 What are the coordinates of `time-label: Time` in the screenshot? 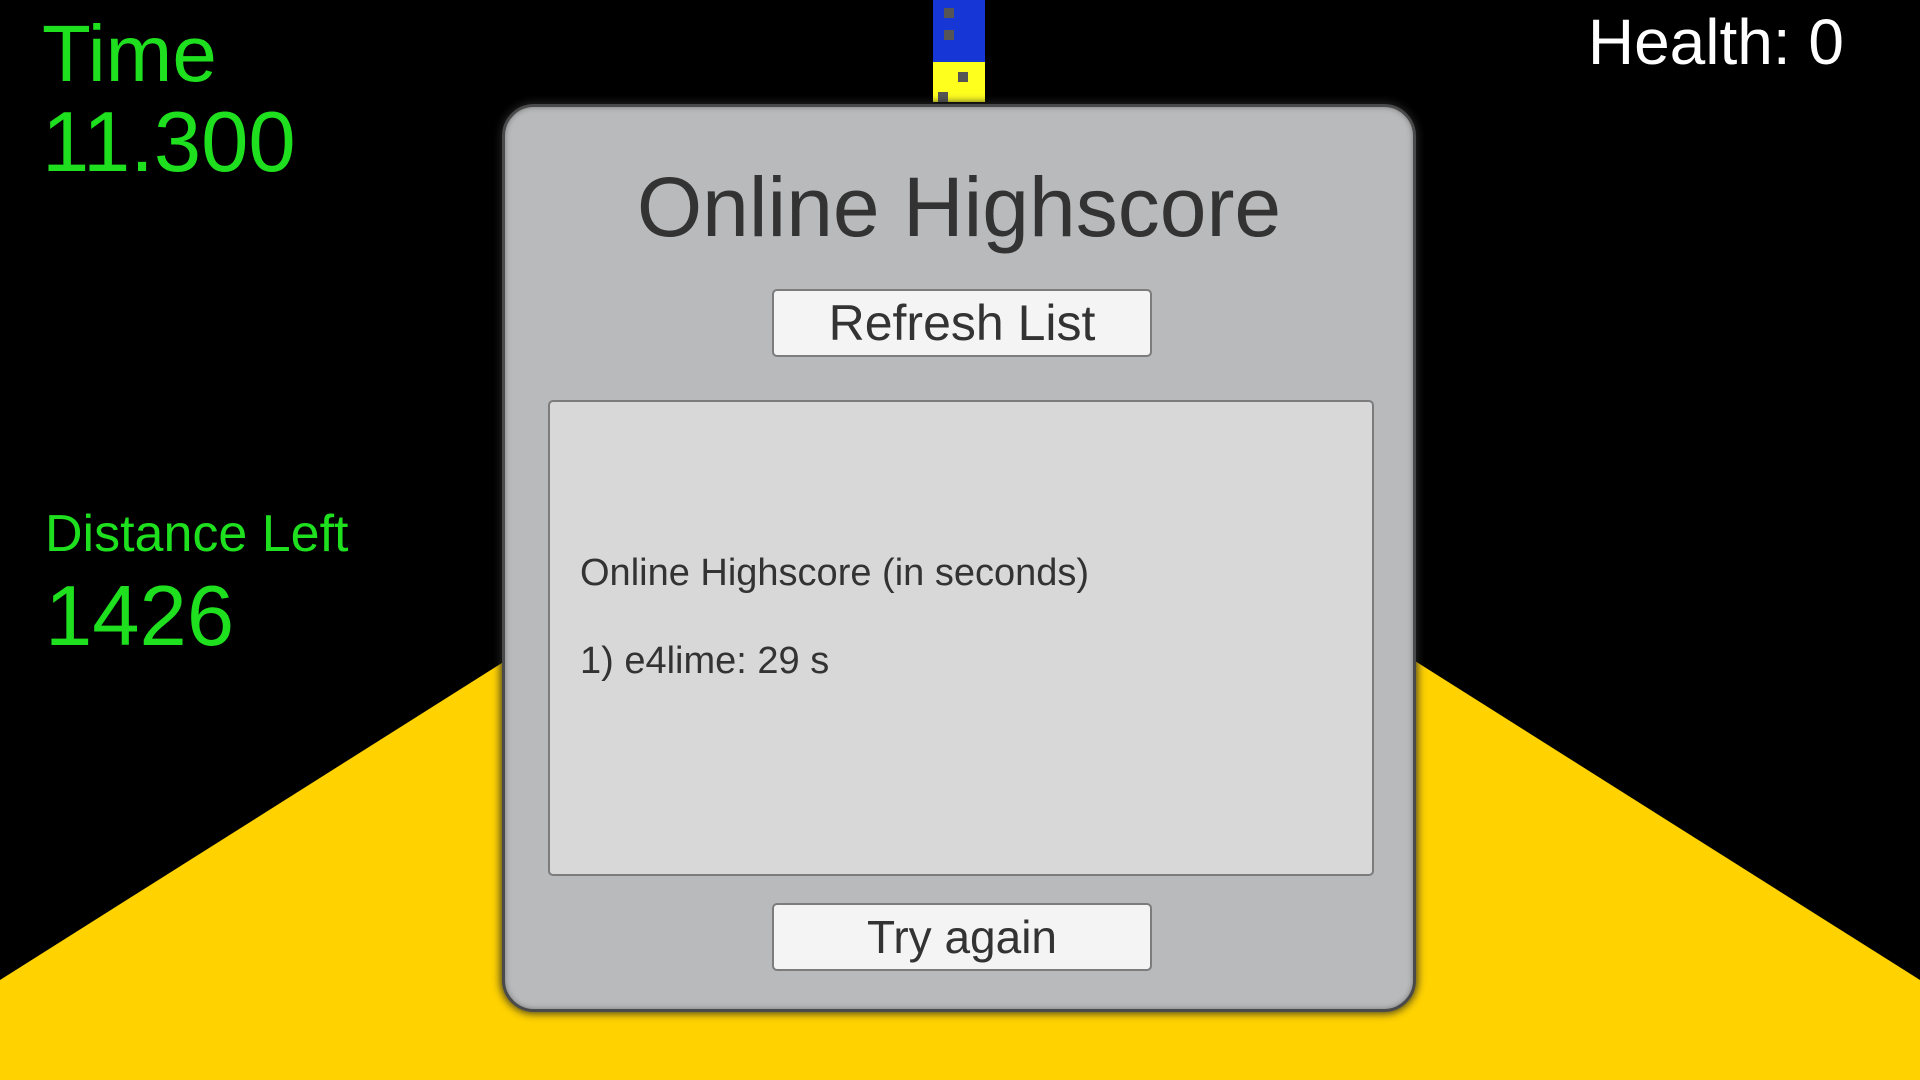 It's located at (129, 53).